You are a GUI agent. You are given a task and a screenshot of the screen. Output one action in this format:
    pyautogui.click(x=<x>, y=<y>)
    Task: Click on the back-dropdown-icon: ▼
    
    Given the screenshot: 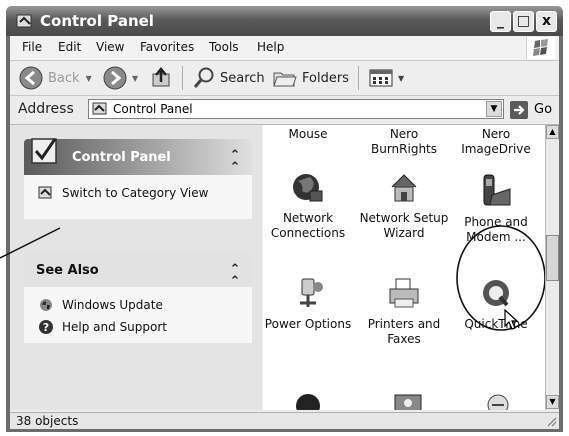 What is the action you would take?
    pyautogui.click(x=89, y=78)
    